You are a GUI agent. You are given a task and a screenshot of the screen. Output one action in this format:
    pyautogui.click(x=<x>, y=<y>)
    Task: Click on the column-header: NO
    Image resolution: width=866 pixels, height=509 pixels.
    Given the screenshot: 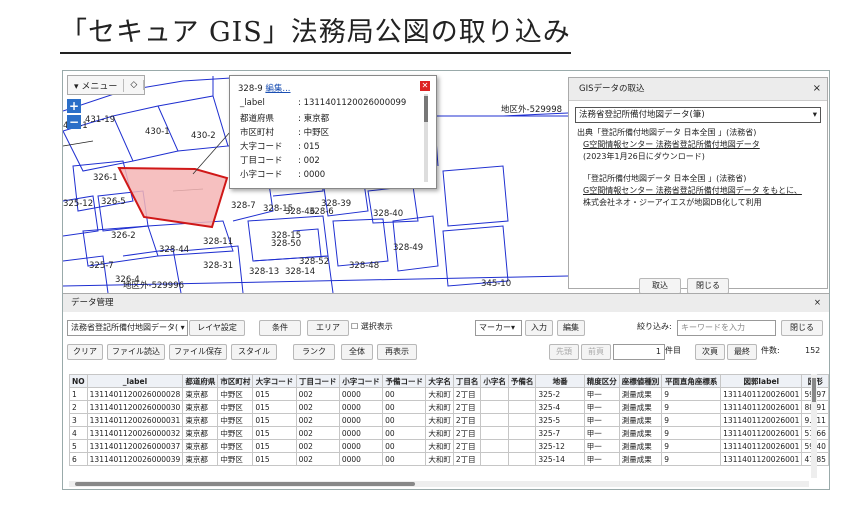 What is the action you would take?
    pyautogui.click(x=78, y=381)
    